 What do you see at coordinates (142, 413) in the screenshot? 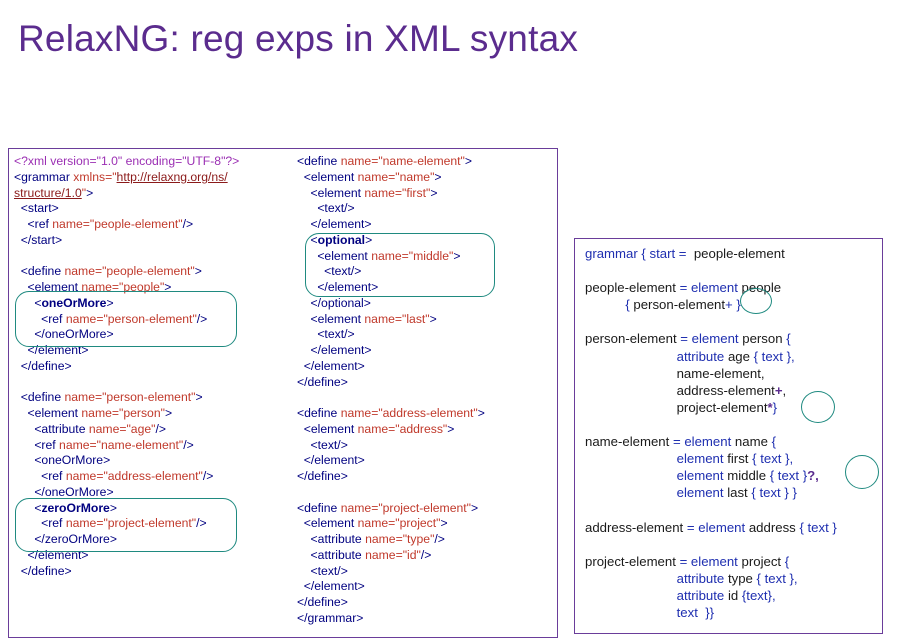
I see `code-token: "person"` at bounding box center [142, 413].